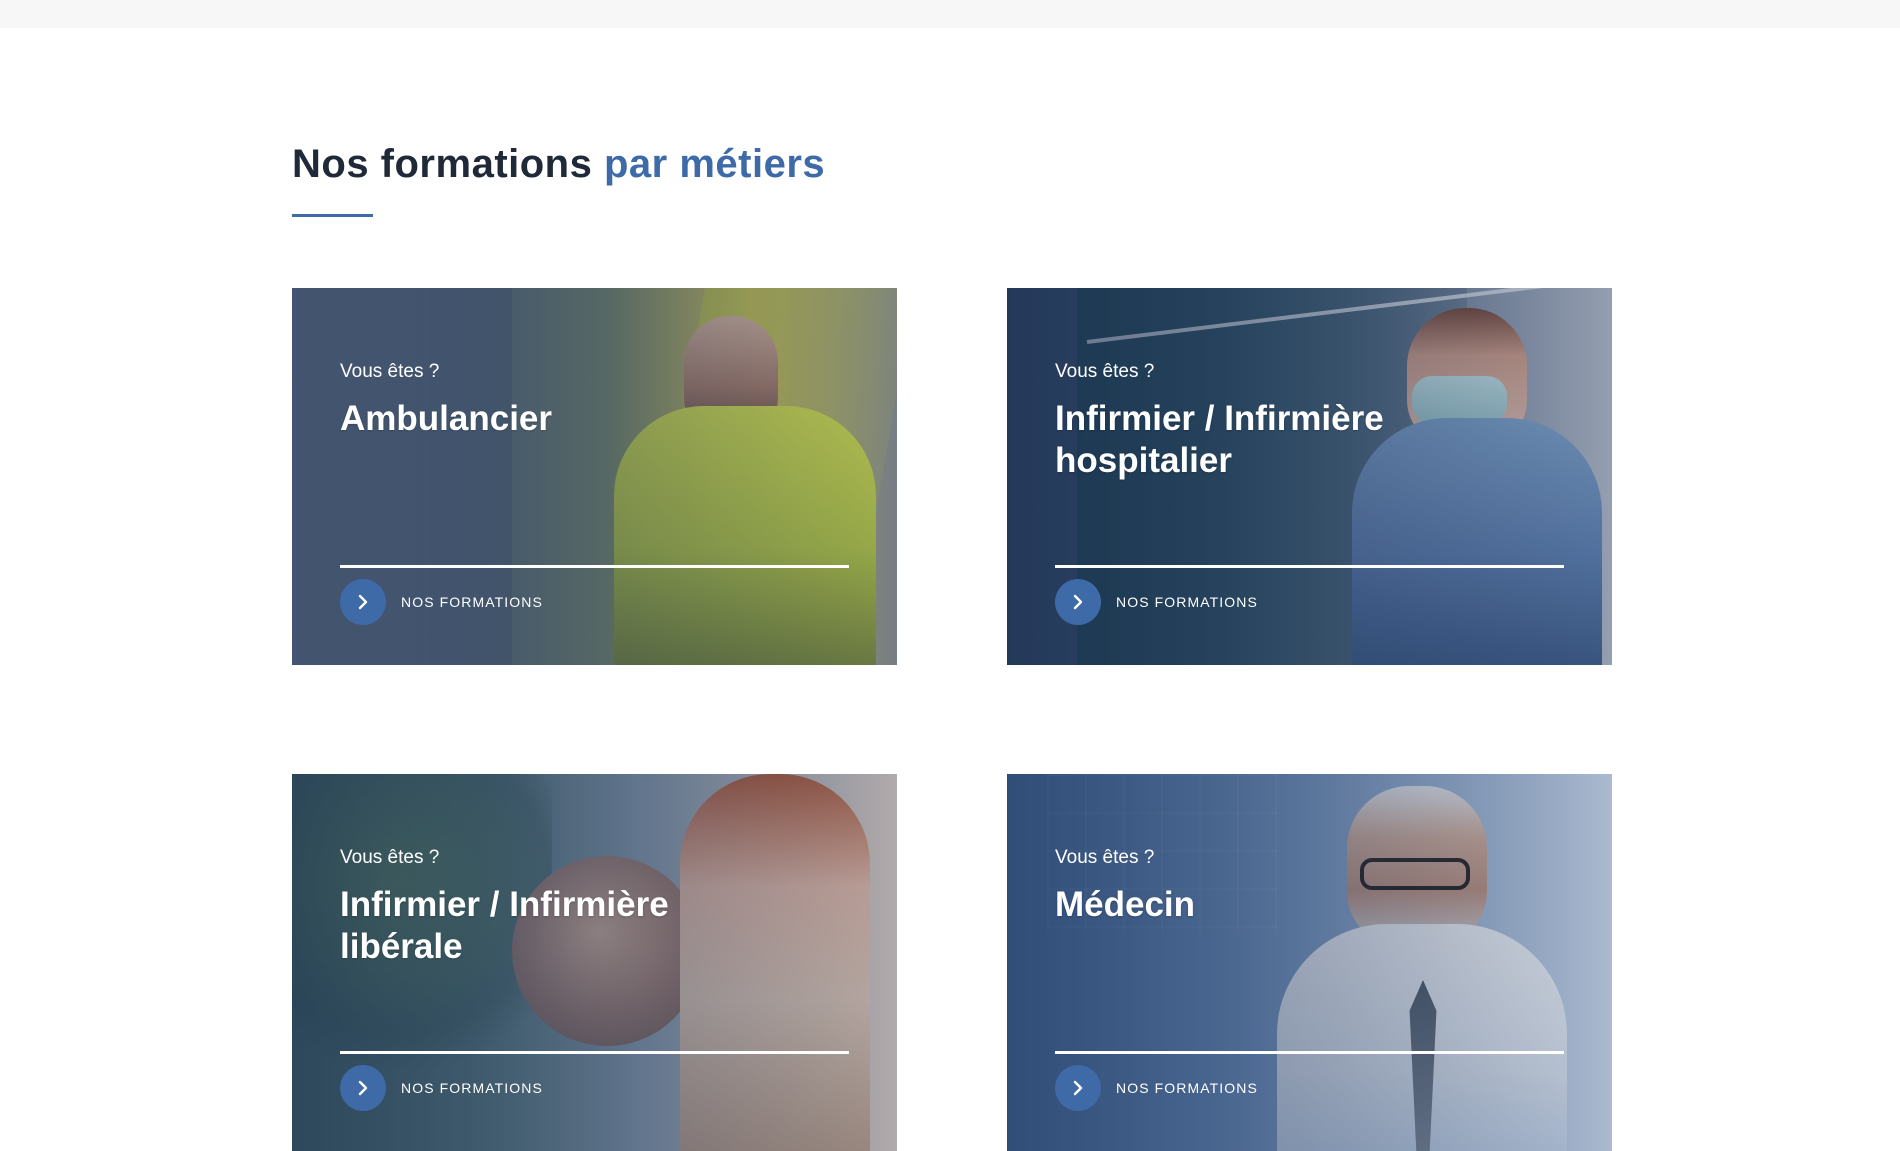 Image resolution: width=1900 pixels, height=1151 pixels. What do you see at coordinates (950, 14) in the screenshot?
I see `top-strip` at bounding box center [950, 14].